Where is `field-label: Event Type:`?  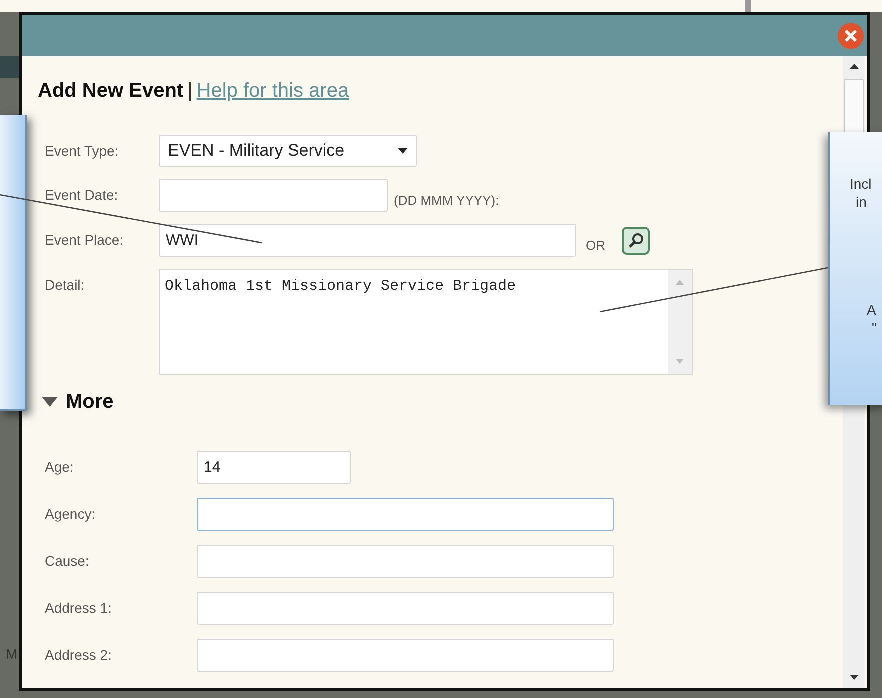
field-label: Event Type: is located at coordinates (82, 151).